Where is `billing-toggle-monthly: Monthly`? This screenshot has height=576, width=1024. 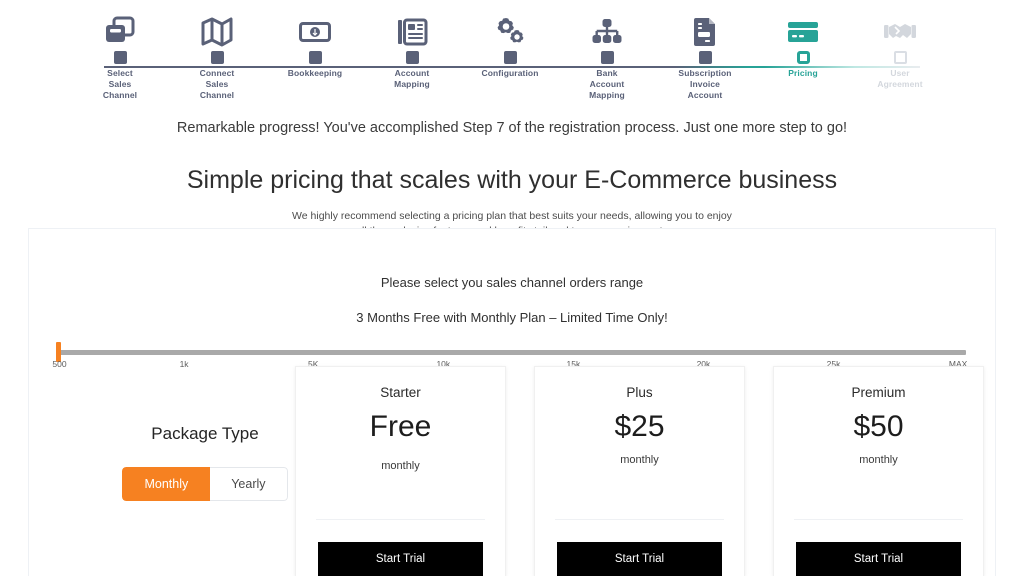
billing-toggle-monthly: Monthly is located at coordinates (166, 484).